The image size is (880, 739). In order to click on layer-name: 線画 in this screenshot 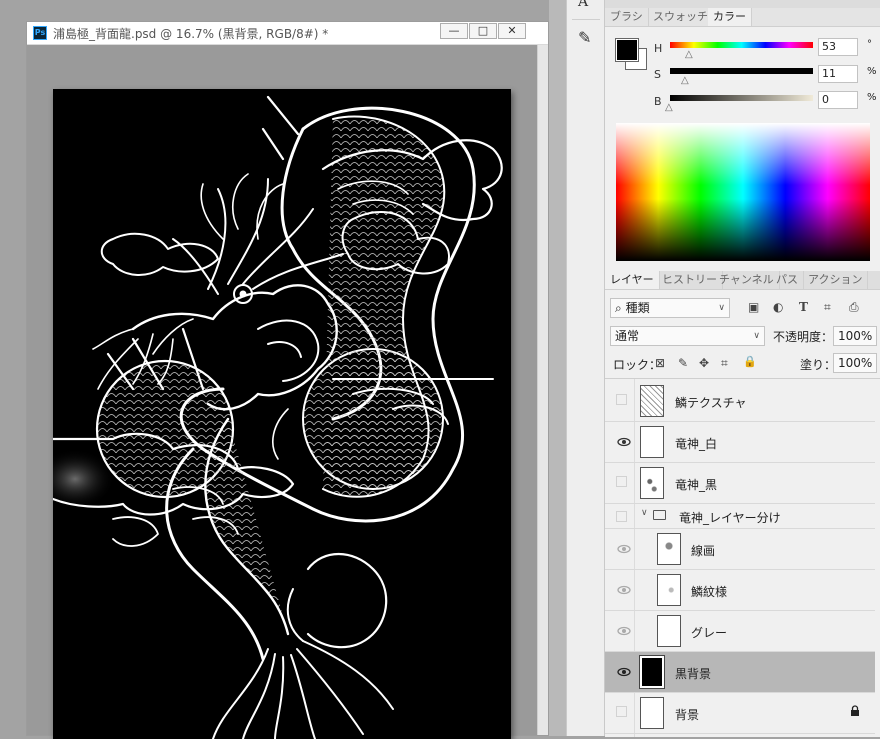, I will do `click(703, 550)`.